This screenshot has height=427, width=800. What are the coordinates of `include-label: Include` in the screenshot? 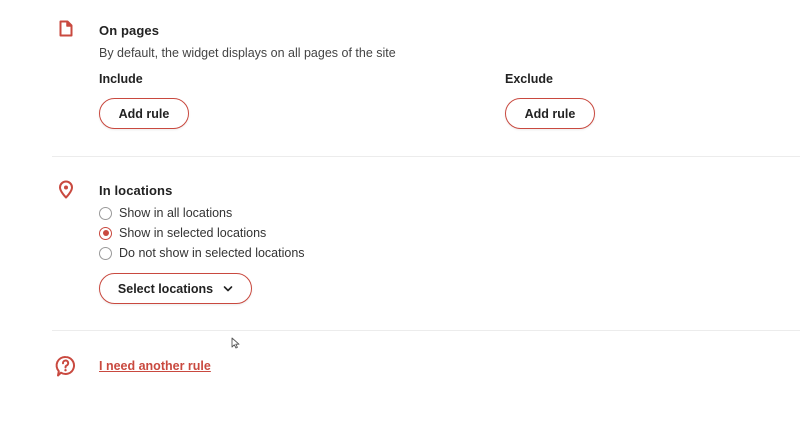 It's located at (121, 79).